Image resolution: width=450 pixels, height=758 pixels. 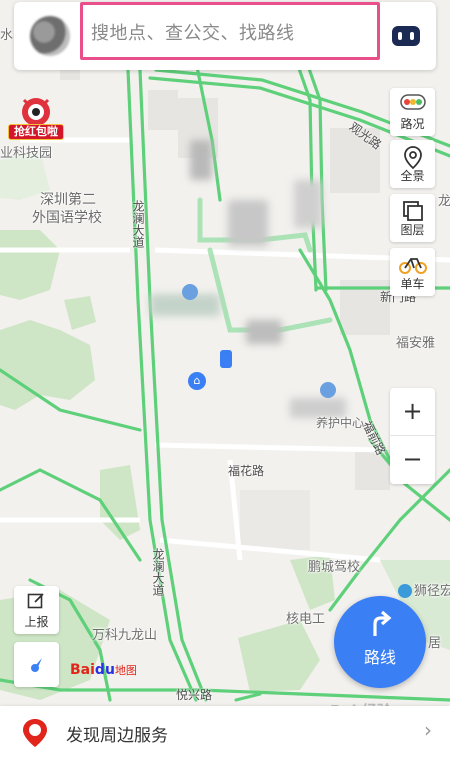 What do you see at coordinates (406, 36) in the screenshot?
I see `voice-assistant-icon` at bounding box center [406, 36].